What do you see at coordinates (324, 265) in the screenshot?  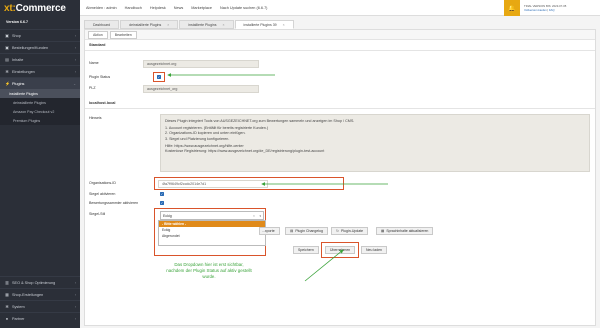 I see `apply-arrow` at bounding box center [324, 265].